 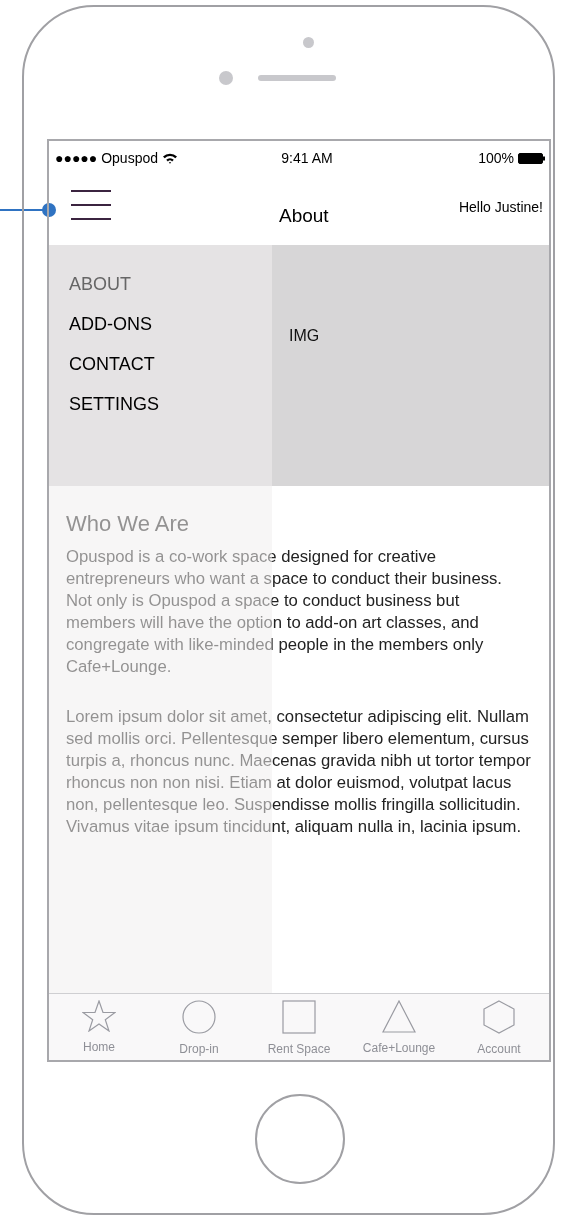 I want to click on body-paragraph: Opuspod is a co-work space designed for creative entrepreneurs who want a space to conduct their business. Not only is Opuspod a space to conduct business but members will have the option to add-on art classes, and congregate with like-minded people in the members only Cafe+Lounge., so click(x=284, y=612).